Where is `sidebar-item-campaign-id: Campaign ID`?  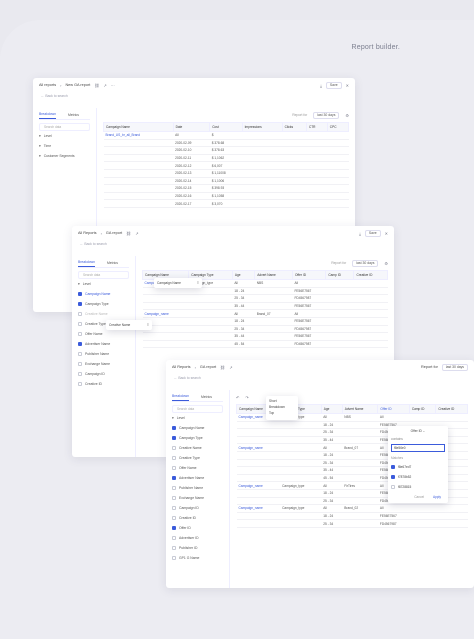 sidebar-item-campaign-id: Campaign ID is located at coordinates (103, 374).